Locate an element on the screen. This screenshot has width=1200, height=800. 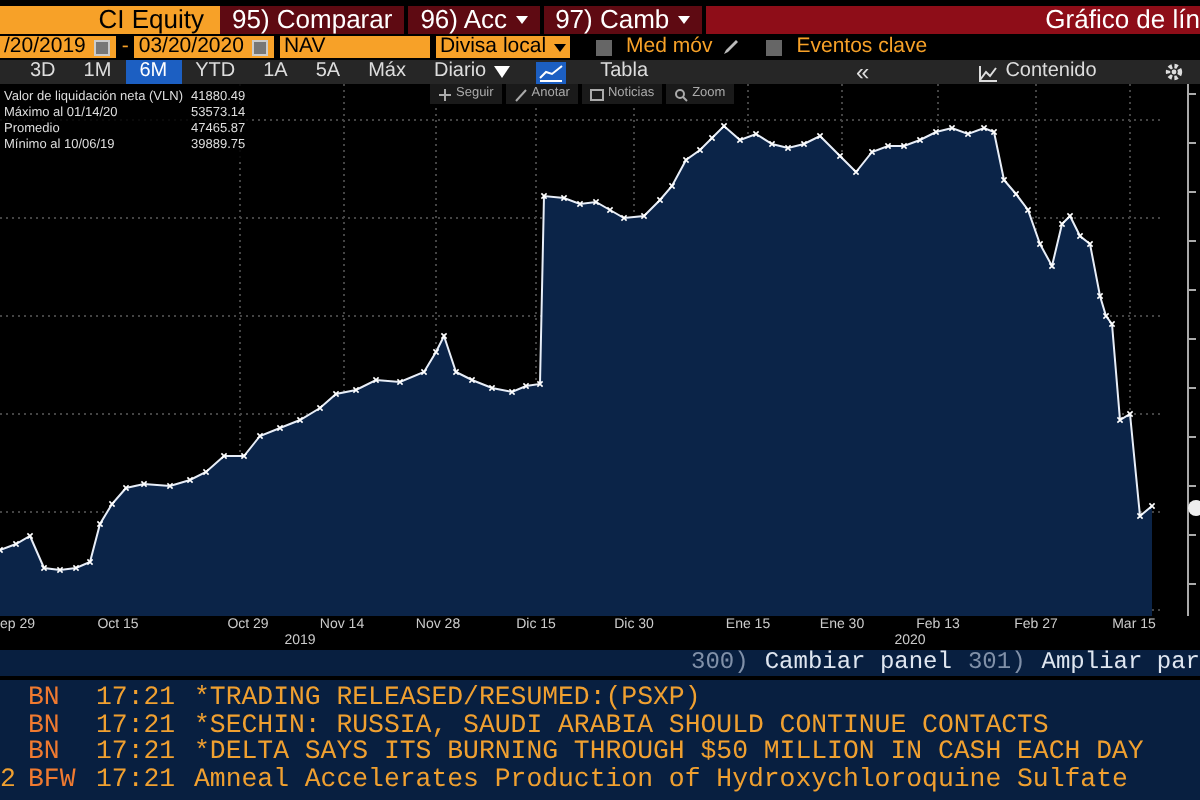
panel-action-link: 301) Ampliar par is located at coordinates (1083, 663).